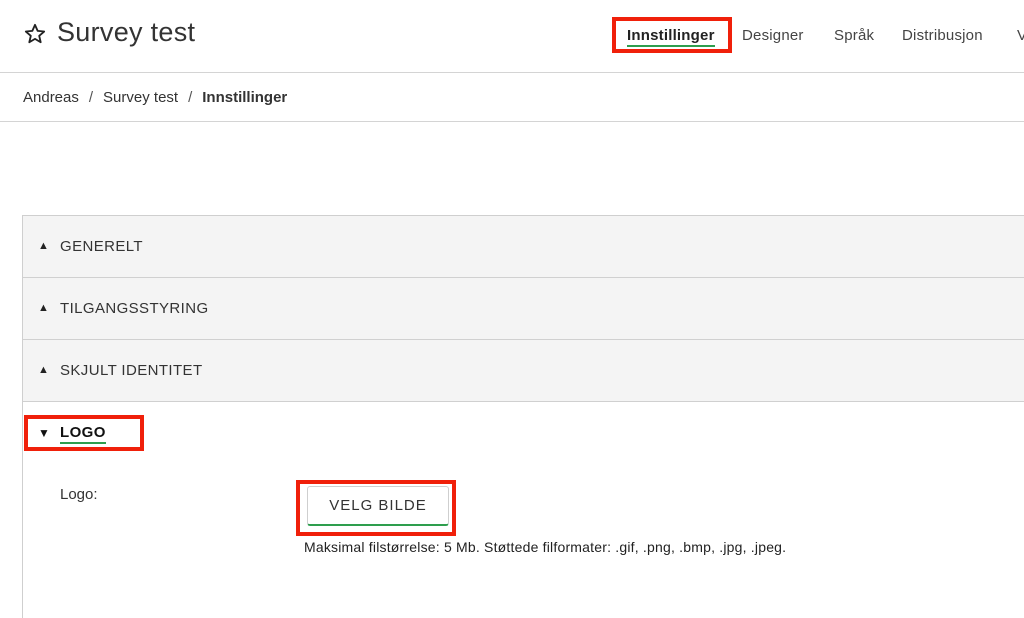  Describe the element at coordinates (512, 98) in the screenshot. I see `breadcrumb-bar: Andreas / Survey test / Innstillinger` at that location.